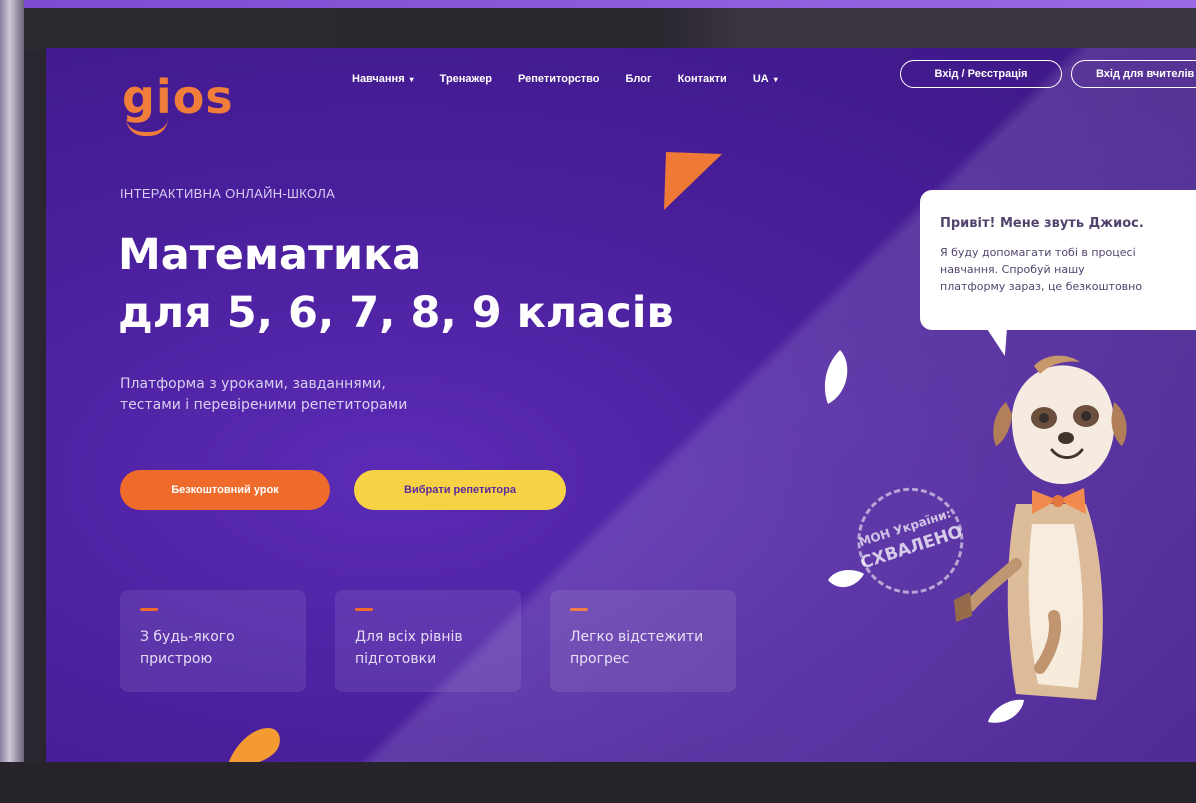  I want to click on free-lesson-button: Безкоштовний урок, so click(225, 490).